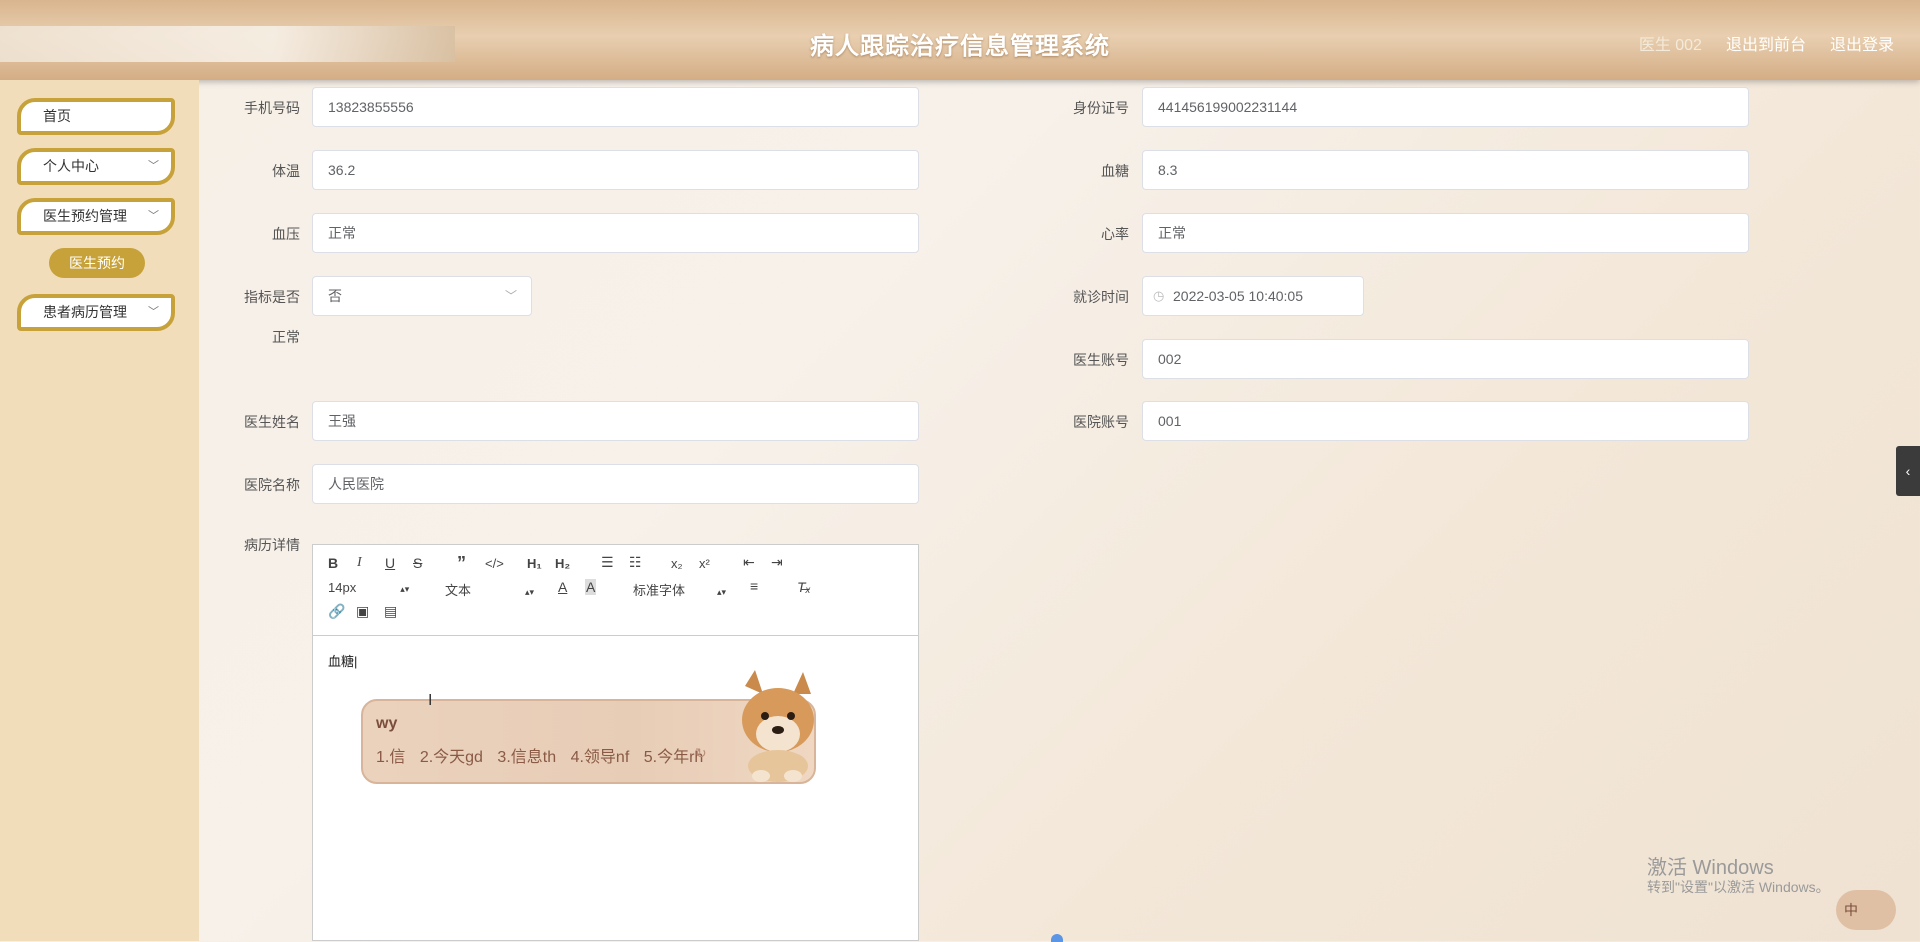  I want to click on bp-field: 正常, so click(615, 233).